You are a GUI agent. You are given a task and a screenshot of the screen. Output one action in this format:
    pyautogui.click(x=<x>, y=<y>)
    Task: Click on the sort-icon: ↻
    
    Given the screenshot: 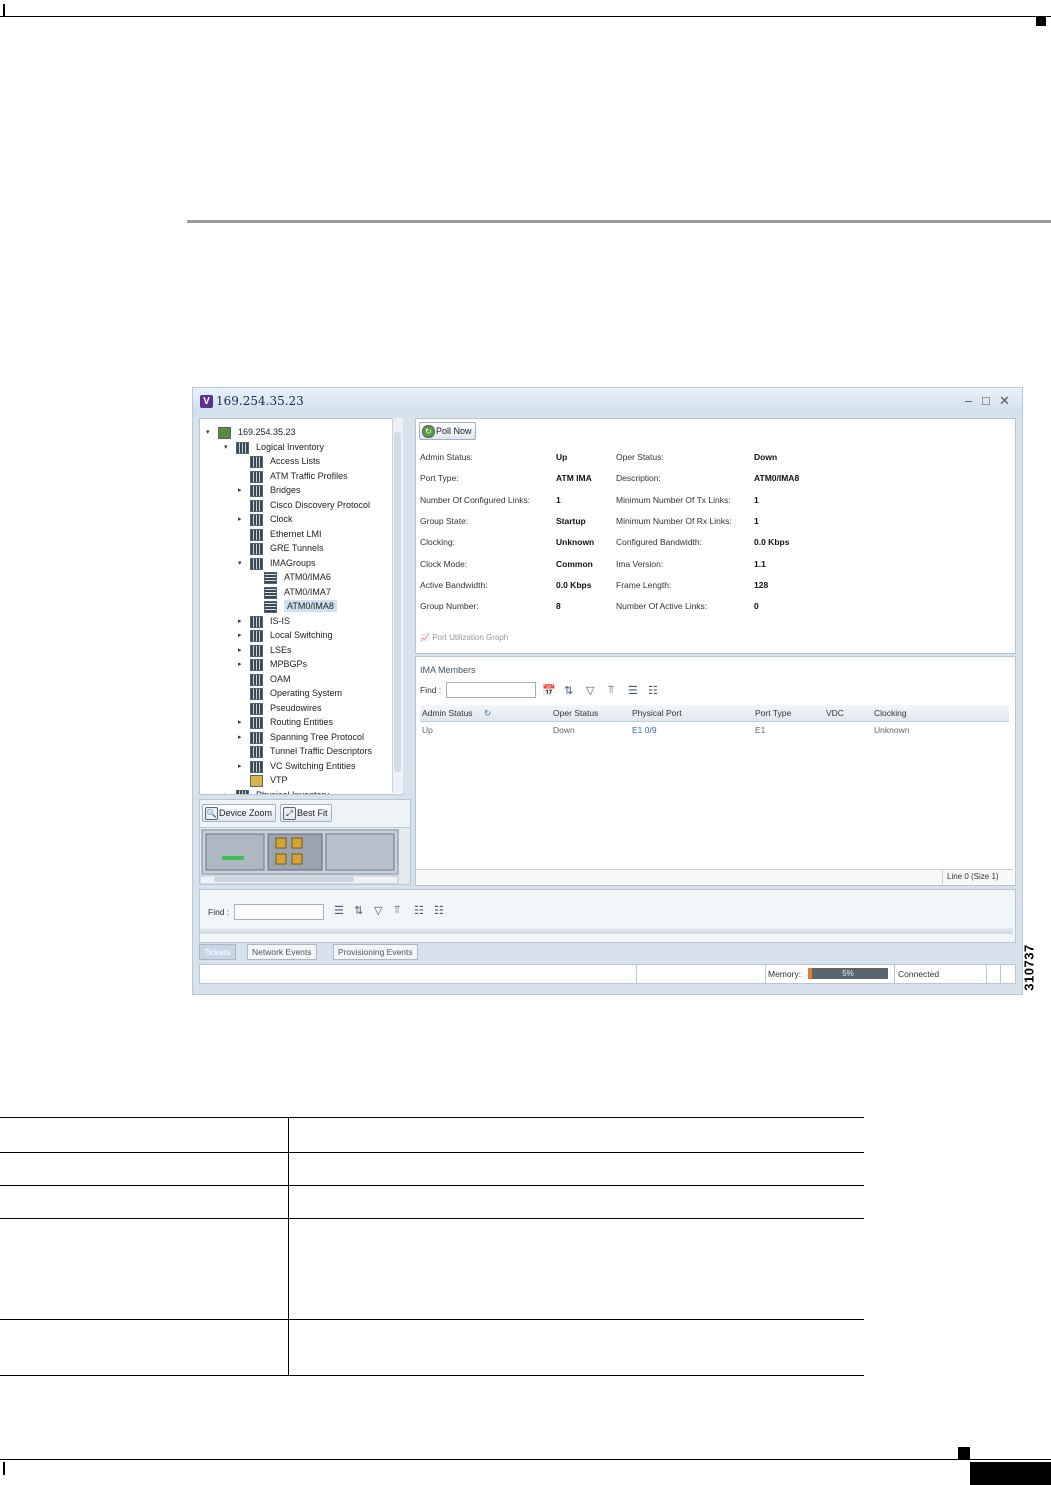 What is the action you would take?
    pyautogui.click(x=487, y=713)
    